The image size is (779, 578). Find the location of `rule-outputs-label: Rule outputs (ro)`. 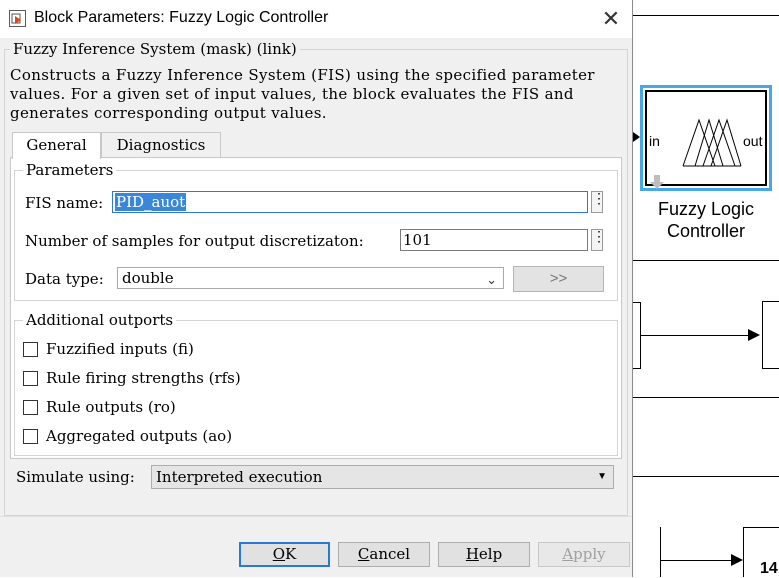

rule-outputs-label: Rule outputs (ro) is located at coordinates (111, 407).